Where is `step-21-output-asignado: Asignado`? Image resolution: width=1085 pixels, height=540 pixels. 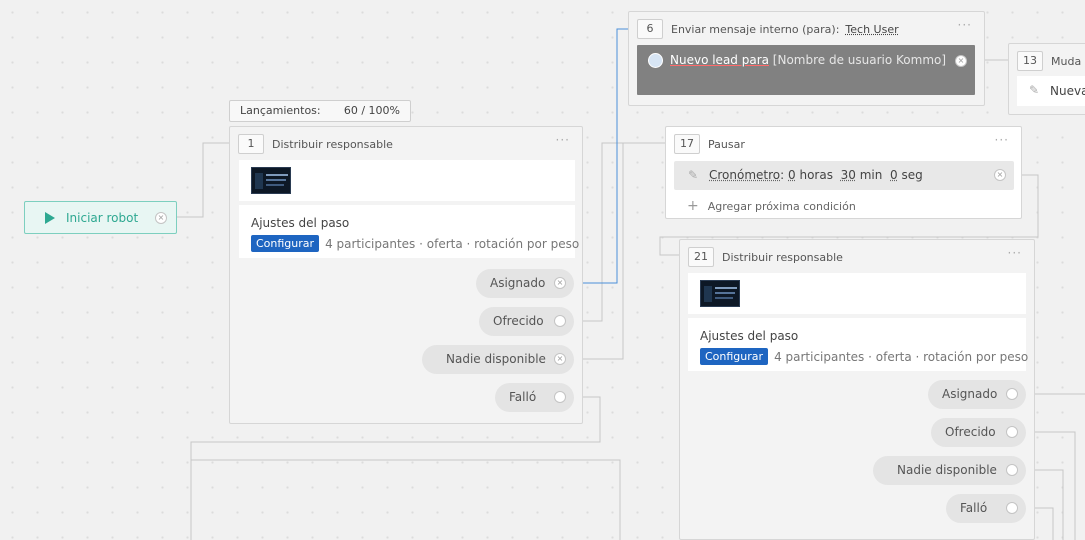
step-21-output-asignado: Asignado is located at coordinates (977, 394).